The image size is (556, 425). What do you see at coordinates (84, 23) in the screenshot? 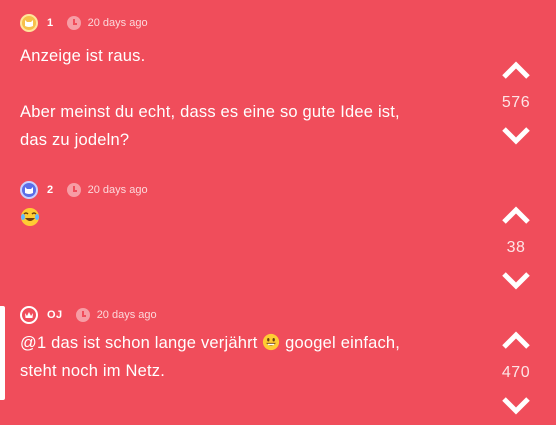
I see `comment-meta: 1 20 days ago` at bounding box center [84, 23].